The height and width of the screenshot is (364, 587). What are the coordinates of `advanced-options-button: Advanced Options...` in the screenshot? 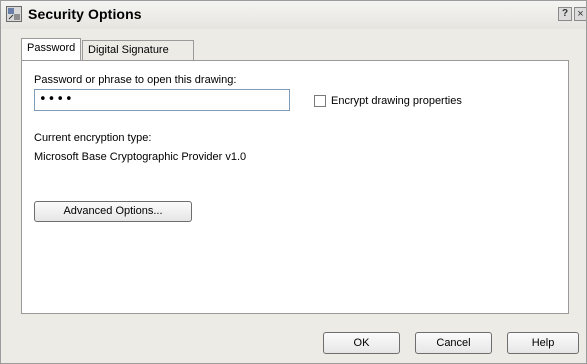 It's located at (113, 211).